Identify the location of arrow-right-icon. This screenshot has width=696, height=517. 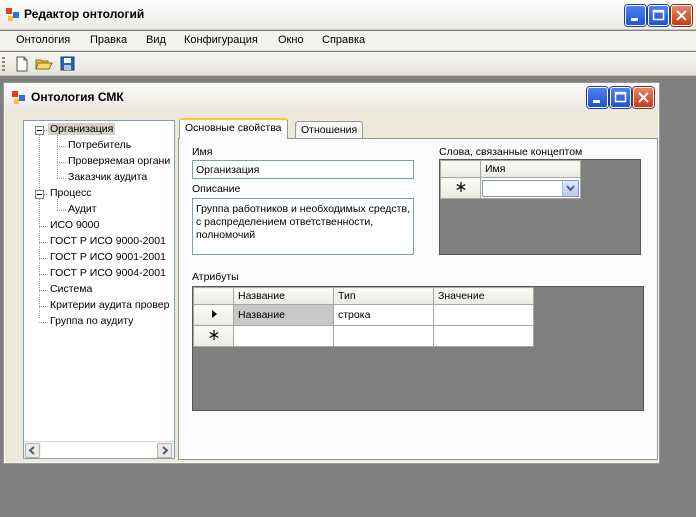
(165, 450).